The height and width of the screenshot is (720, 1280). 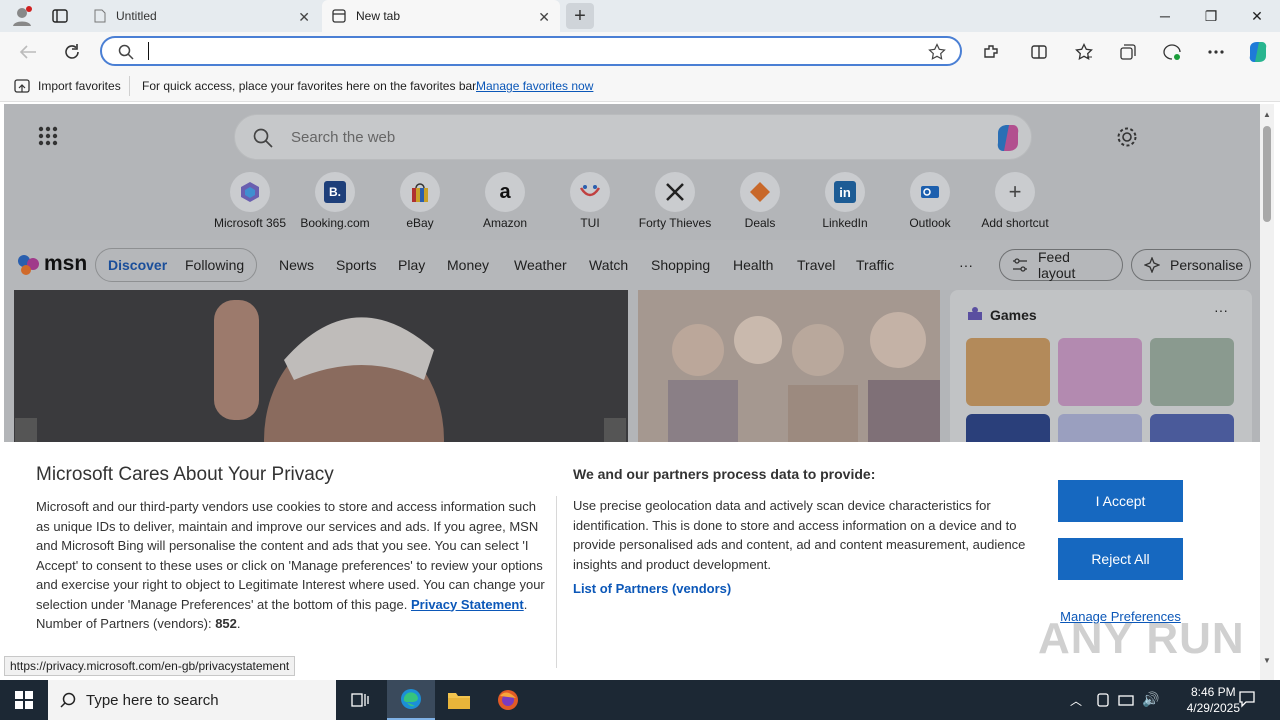 What do you see at coordinates (24, 700) in the screenshot?
I see `start-button` at bounding box center [24, 700].